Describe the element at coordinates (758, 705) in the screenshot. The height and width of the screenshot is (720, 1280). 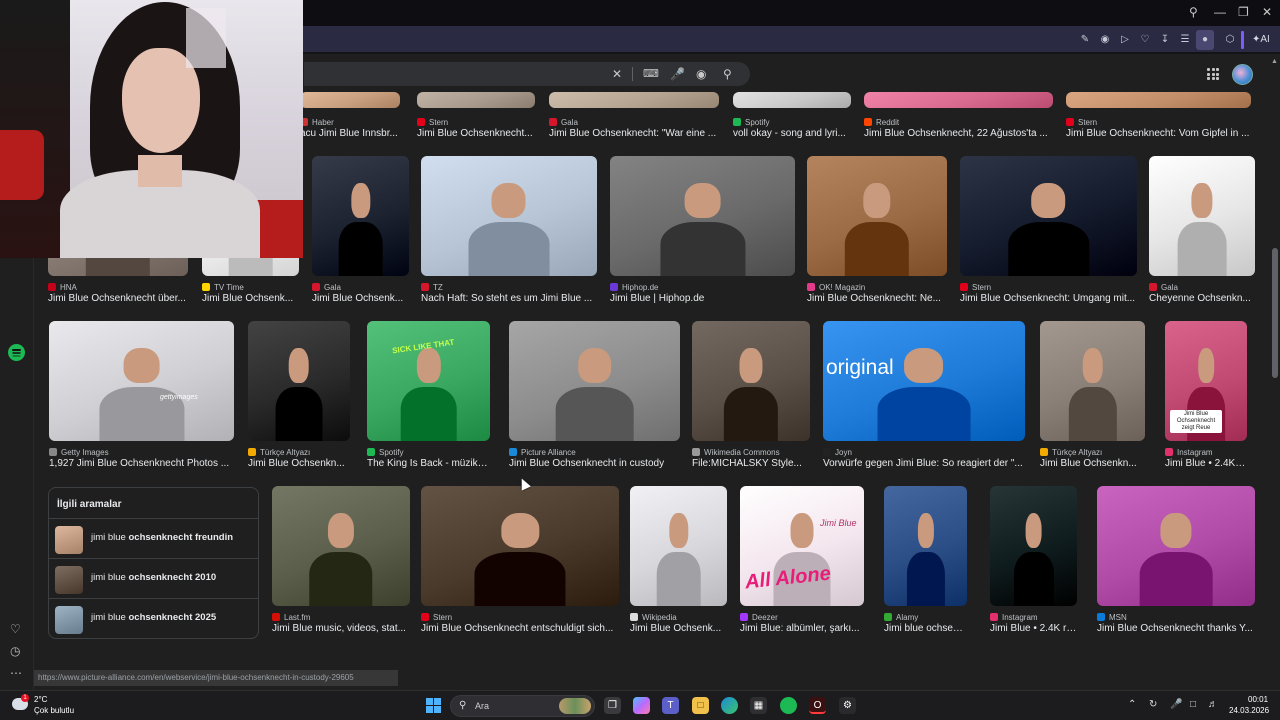
I see `store-icon: ▦` at that location.